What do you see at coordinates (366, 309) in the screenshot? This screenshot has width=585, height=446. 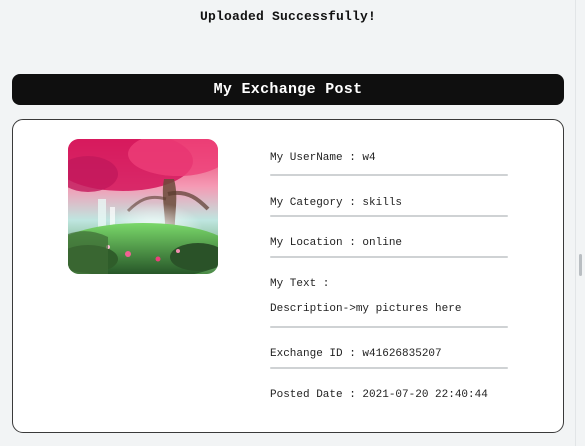 I see `description-text: Description->my pictures here` at bounding box center [366, 309].